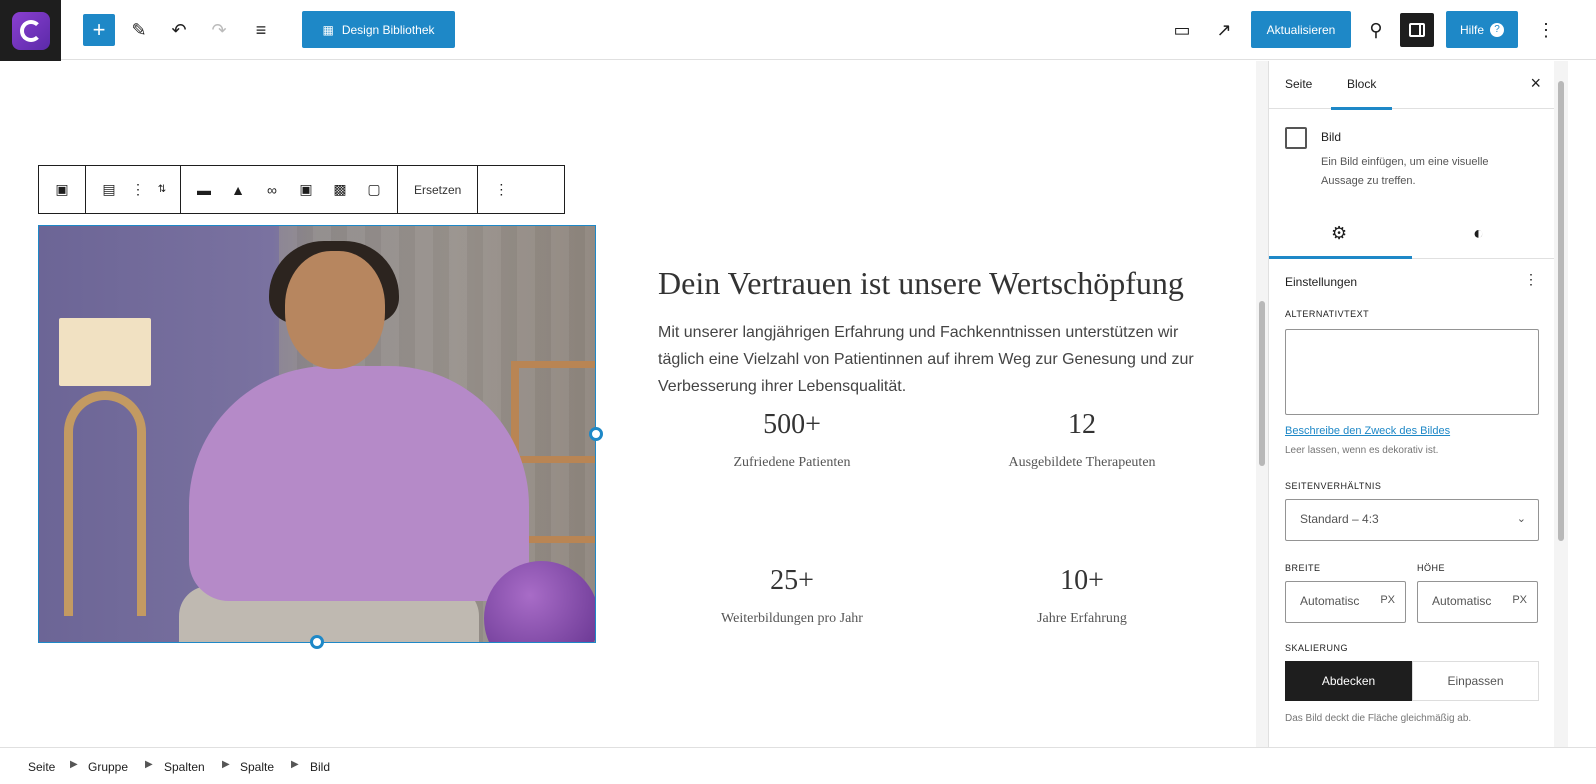 The image size is (1596, 784). I want to click on alt-text-help-link: Beschreibe den Zweck des Bildes, so click(1367, 431).